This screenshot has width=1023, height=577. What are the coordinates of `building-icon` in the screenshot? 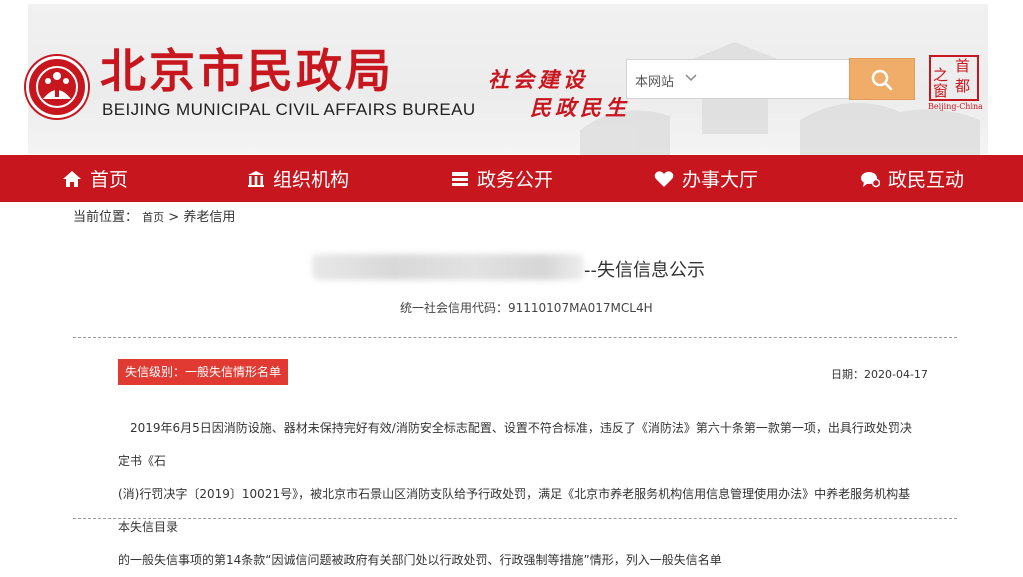 It's located at (256, 178).